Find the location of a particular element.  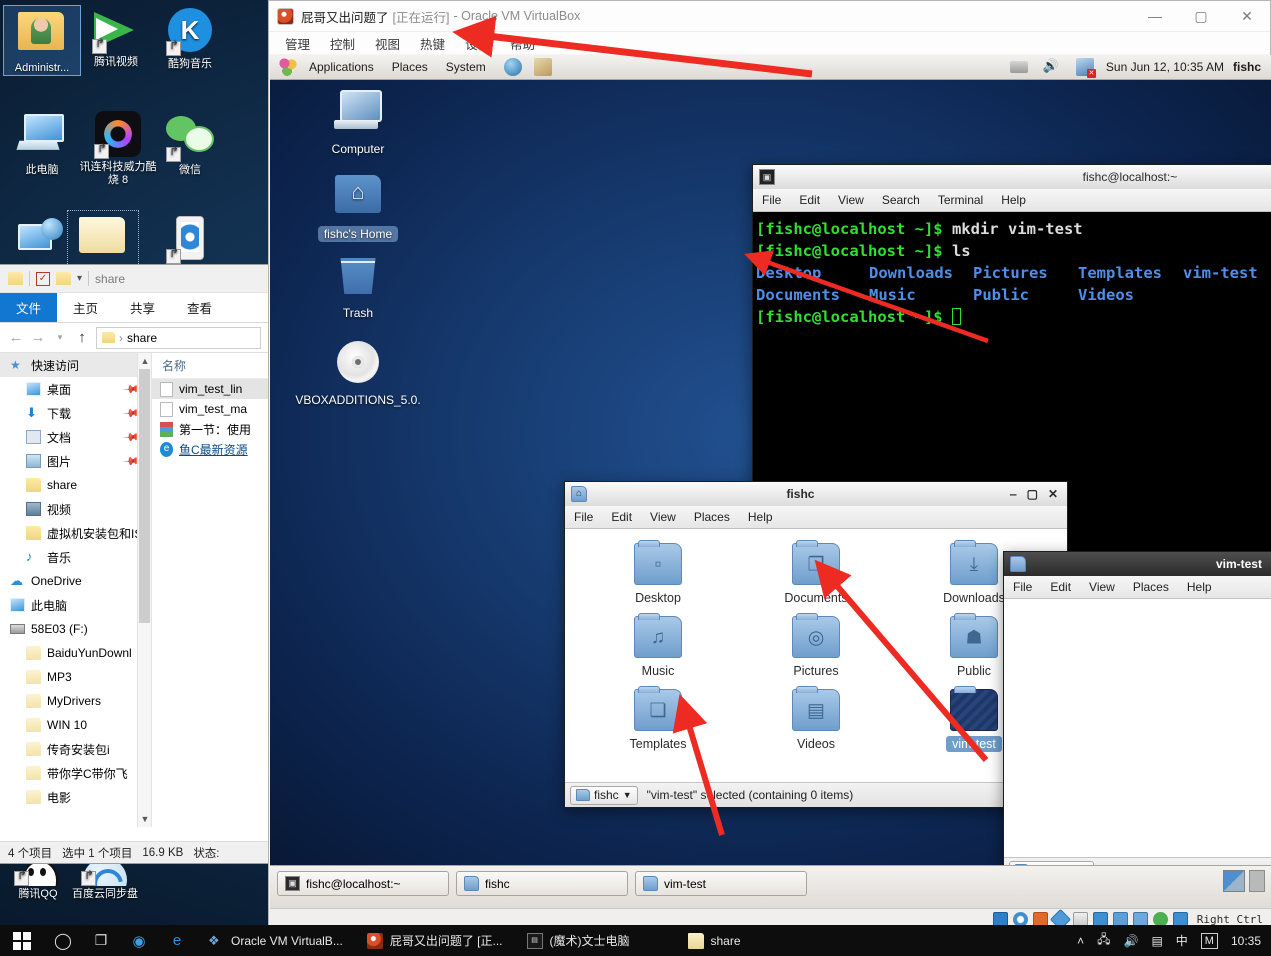

menu-applications: Applications is located at coordinates (341, 67).